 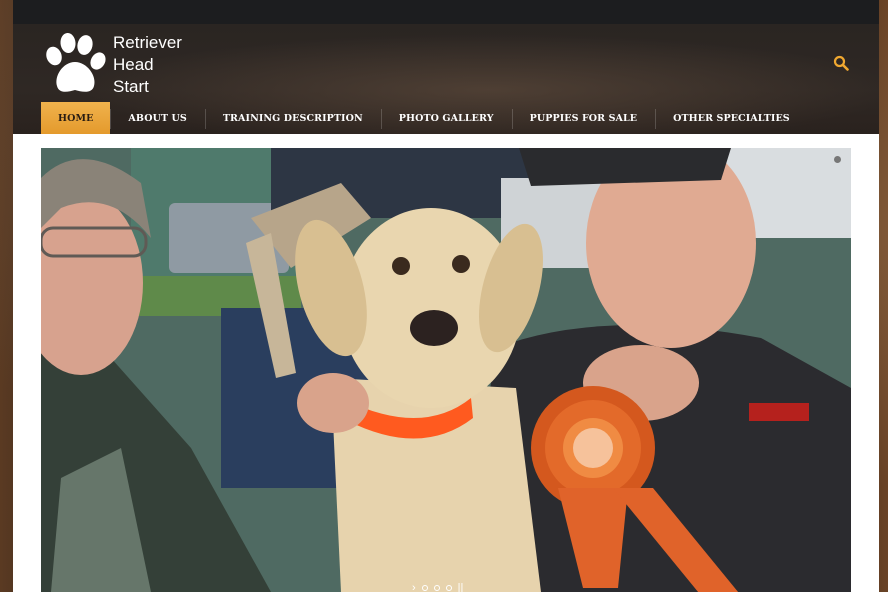 What do you see at coordinates (837, 159) in the screenshot?
I see `slider-indicator-dot` at bounding box center [837, 159].